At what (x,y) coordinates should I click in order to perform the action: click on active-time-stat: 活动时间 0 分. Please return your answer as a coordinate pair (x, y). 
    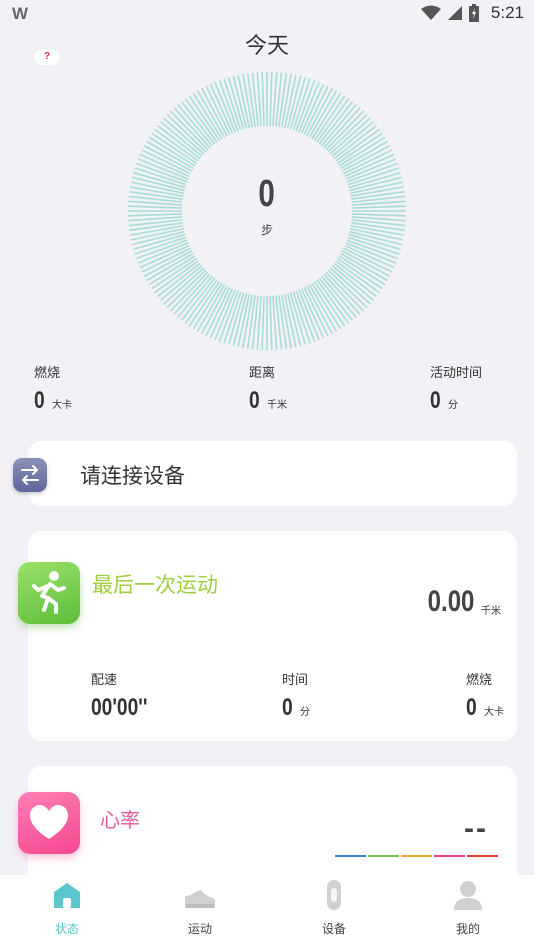
    Looking at the image, I should click on (456, 388).